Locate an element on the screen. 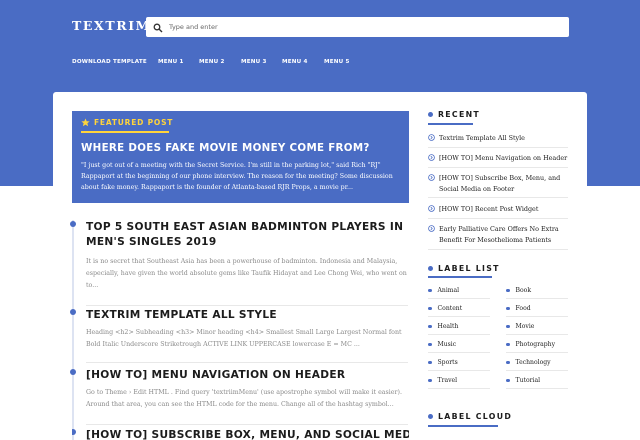  label-text: Tutorial is located at coordinates (528, 380).